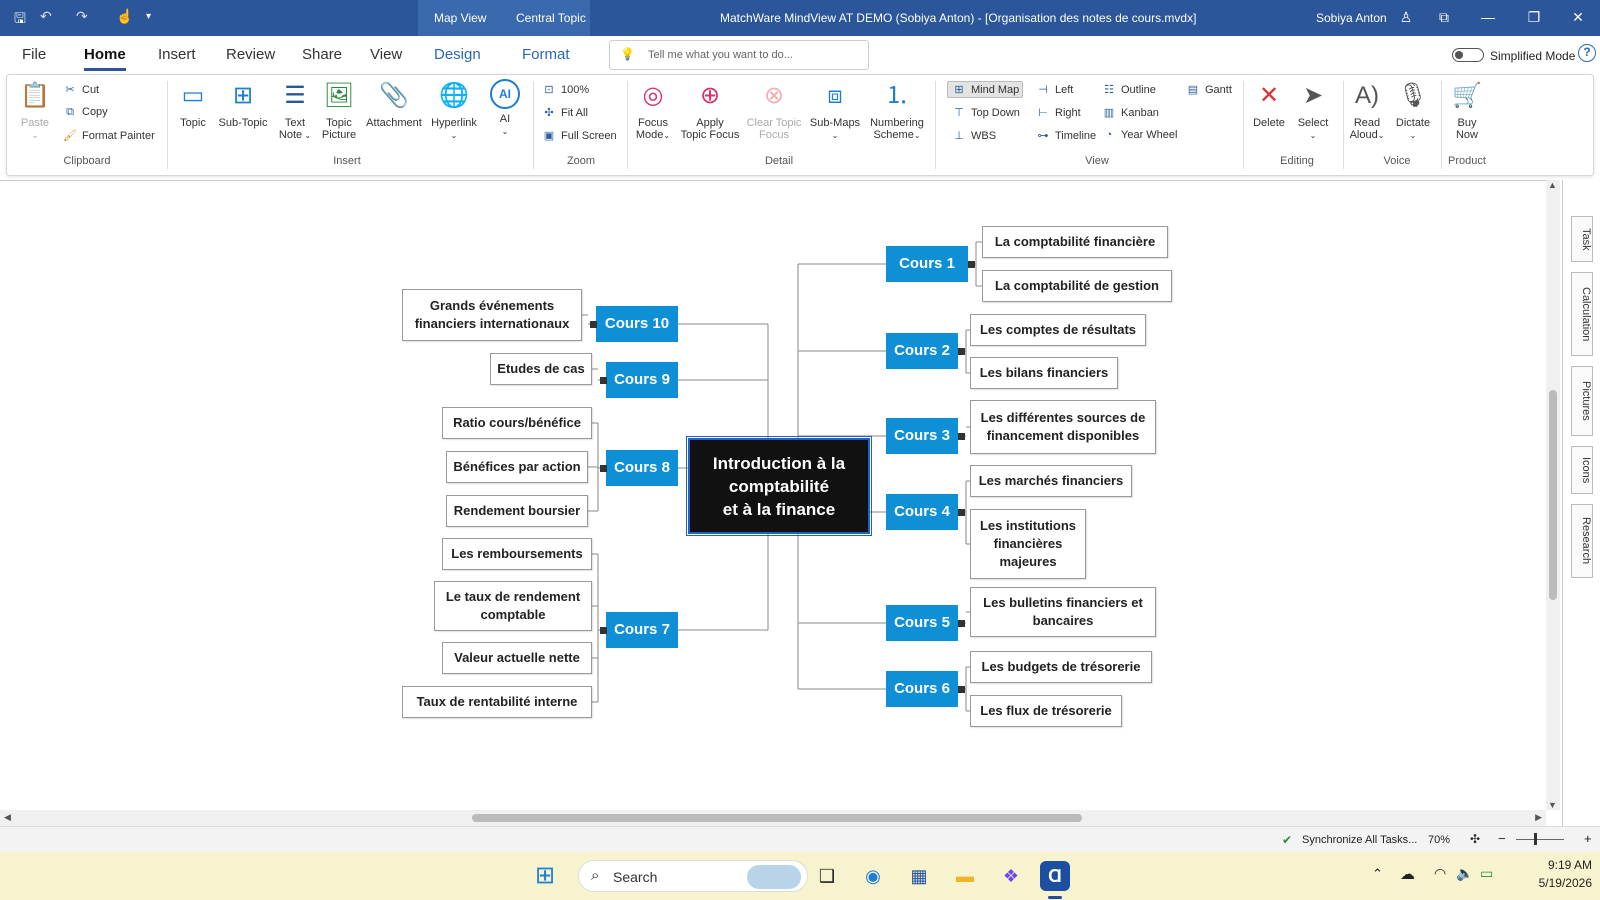  Describe the element at coordinates (642, 380) in the screenshot. I see `course-topic: Cours 9` at that location.